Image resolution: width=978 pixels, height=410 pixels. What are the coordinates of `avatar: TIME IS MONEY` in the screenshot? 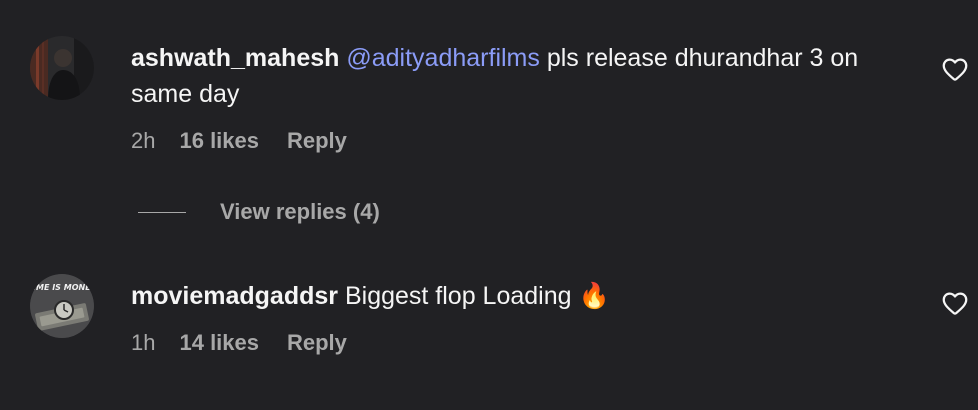 It's located at (62, 306).